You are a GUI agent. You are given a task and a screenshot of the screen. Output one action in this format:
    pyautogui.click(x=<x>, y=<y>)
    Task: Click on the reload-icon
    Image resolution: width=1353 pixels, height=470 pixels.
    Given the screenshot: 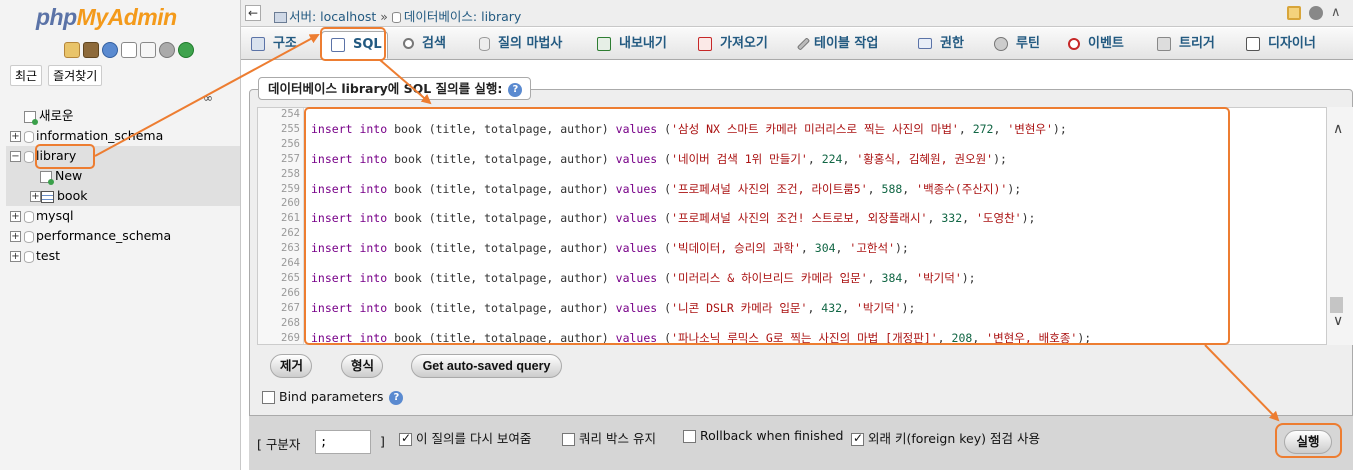 What is the action you would take?
    pyautogui.click(x=186, y=50)
    